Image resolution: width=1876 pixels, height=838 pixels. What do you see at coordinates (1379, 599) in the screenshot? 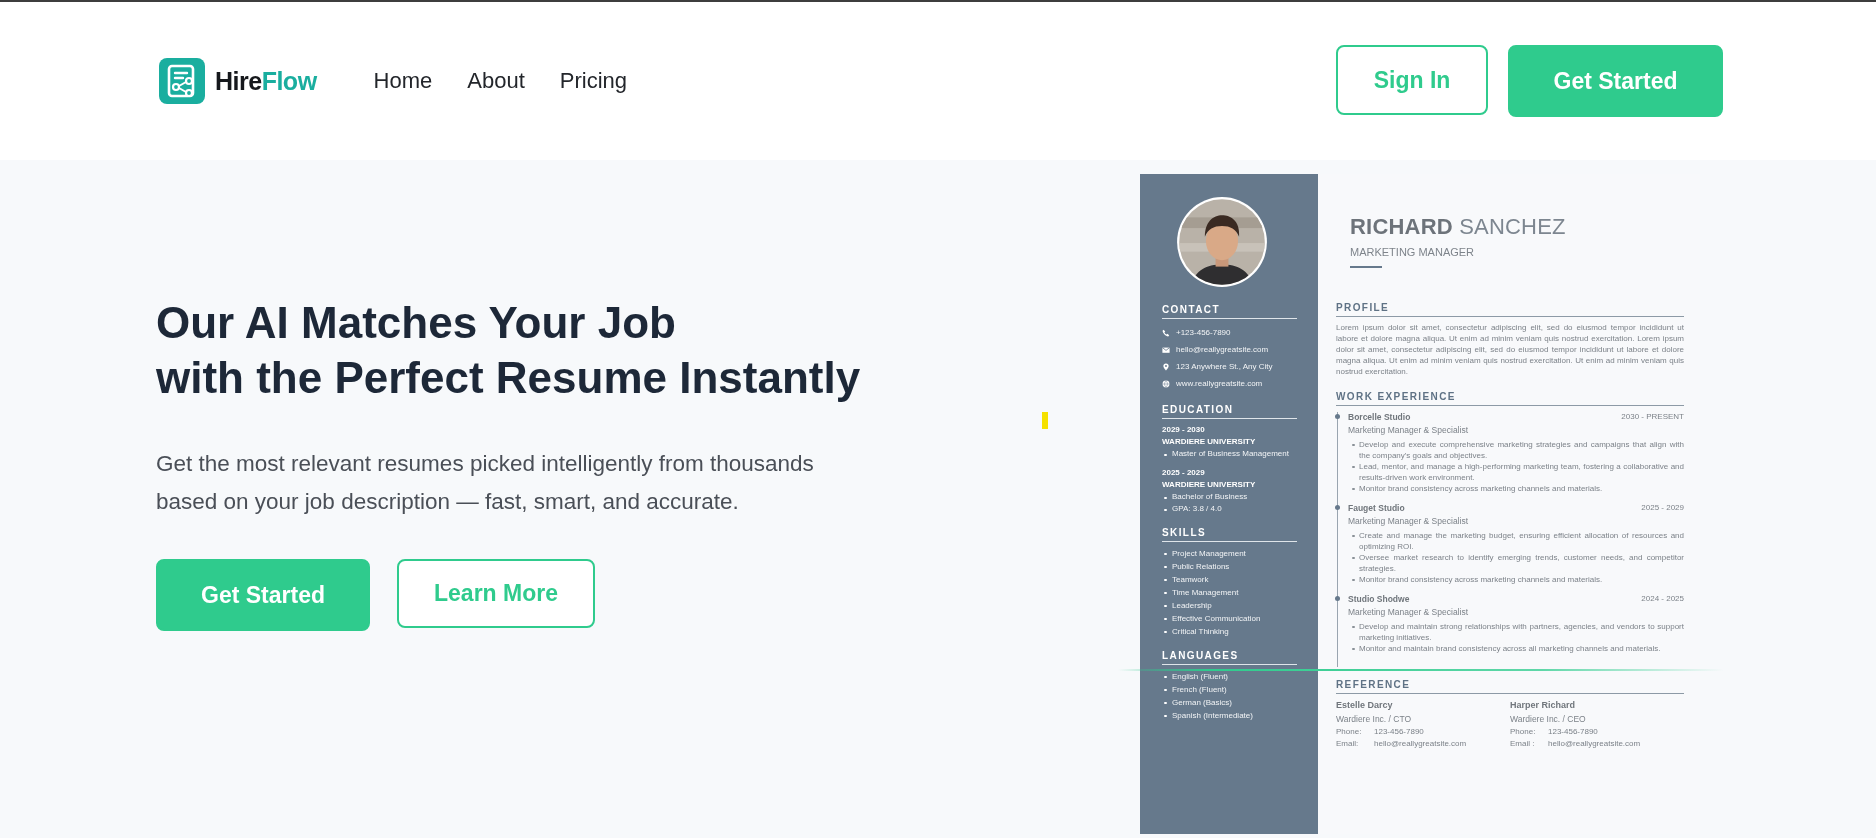
I see `company-name: Studio Shodwe` at bounding box center [1379, 599].